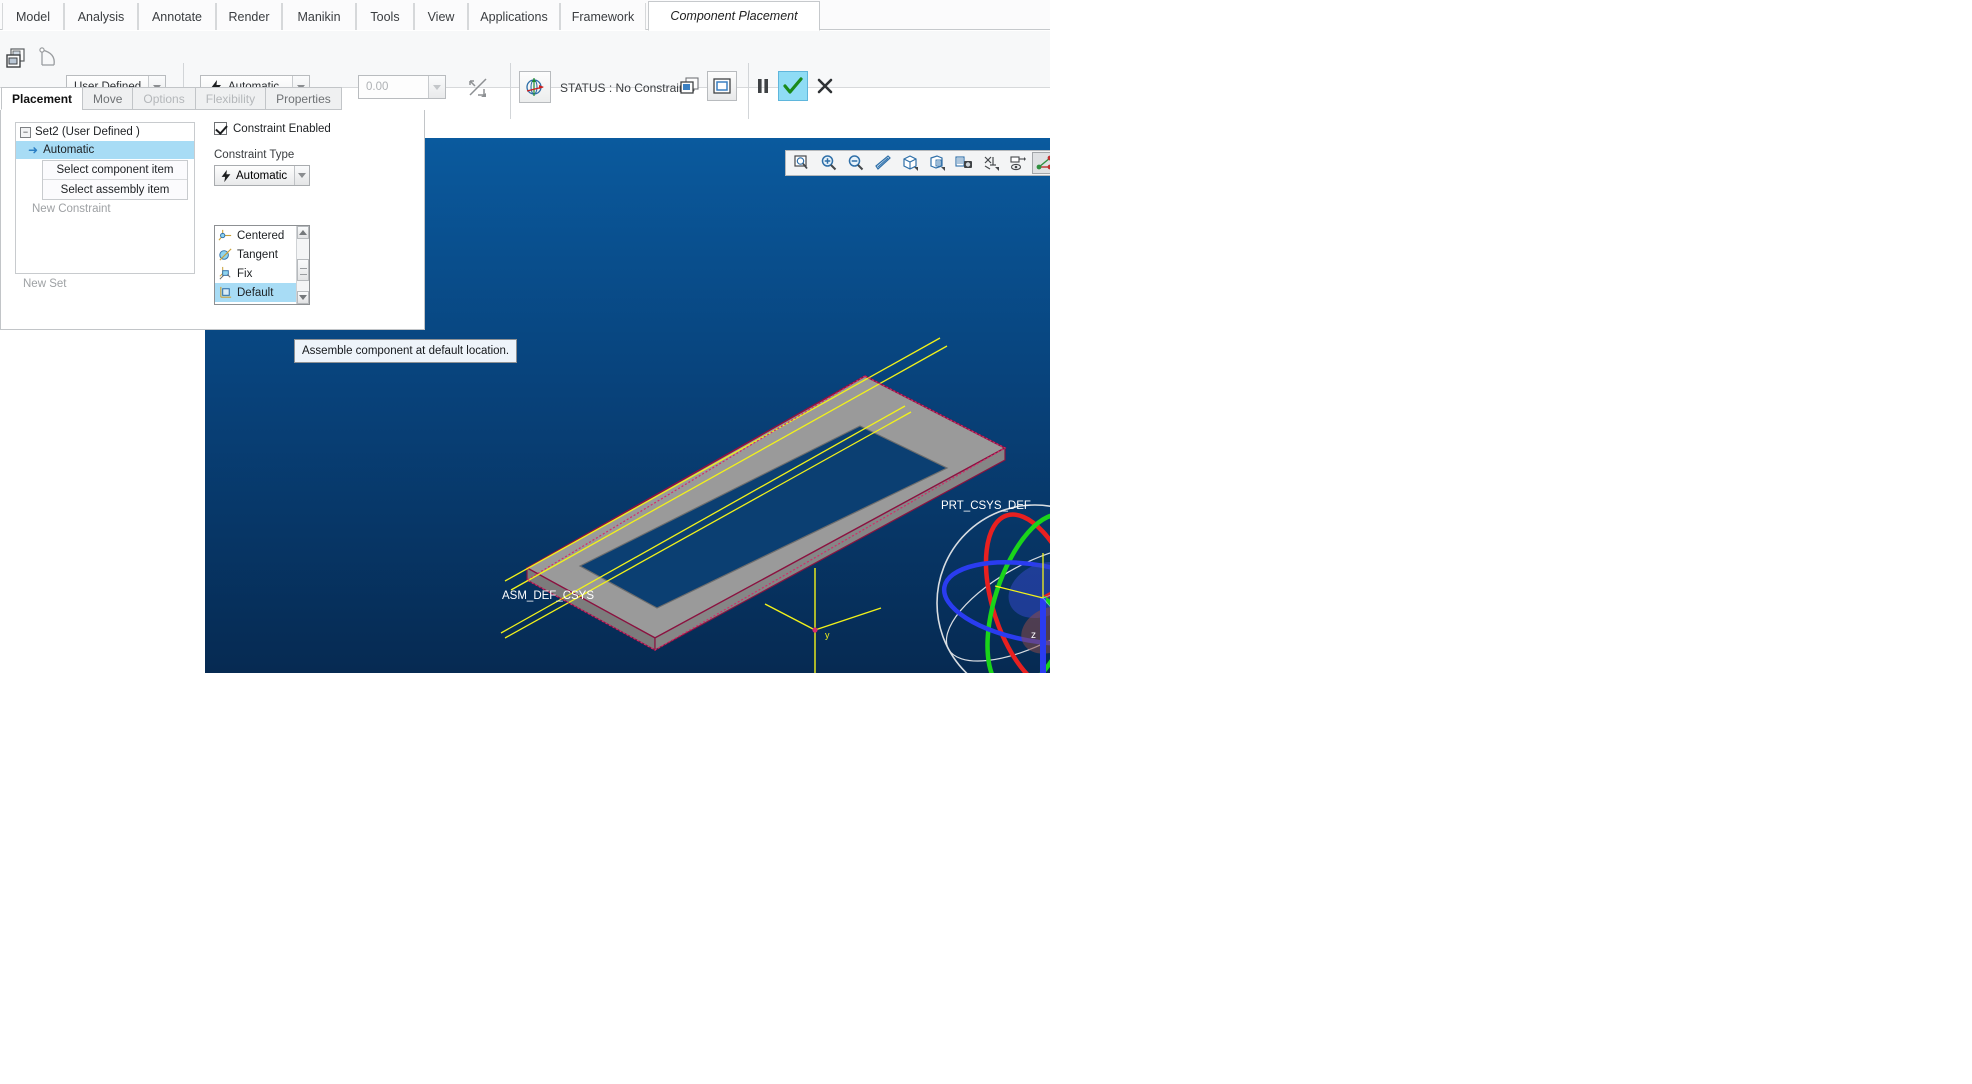 This screenshot has width=1972, height=1084. I want to click on scrollbar-track, so click(303, 265).